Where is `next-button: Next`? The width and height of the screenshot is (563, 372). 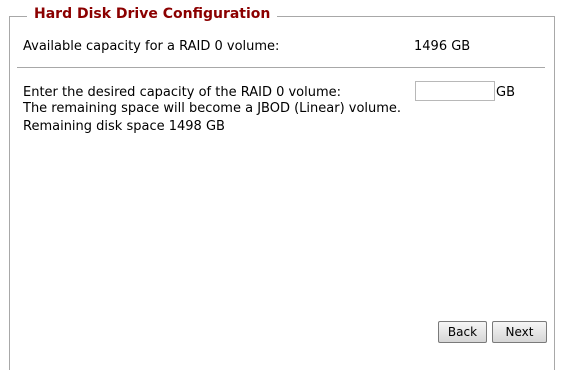 next-button: Next is located at coordinates (519, 332).